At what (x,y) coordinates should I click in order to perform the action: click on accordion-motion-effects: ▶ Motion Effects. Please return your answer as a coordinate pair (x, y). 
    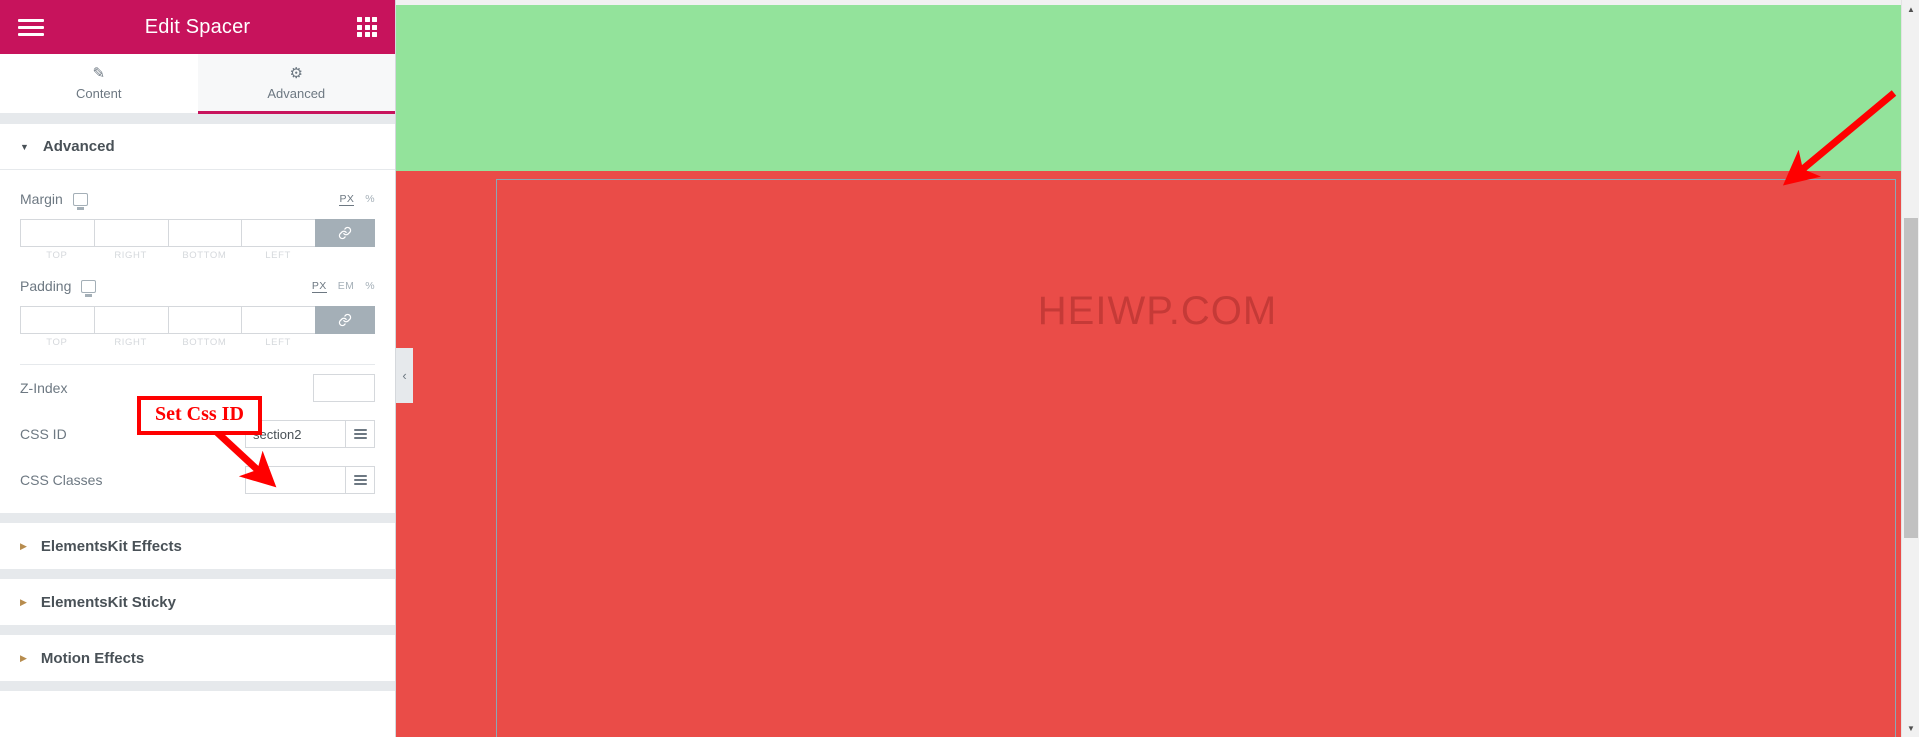
    Looking at the image, I should click on (197, 658).